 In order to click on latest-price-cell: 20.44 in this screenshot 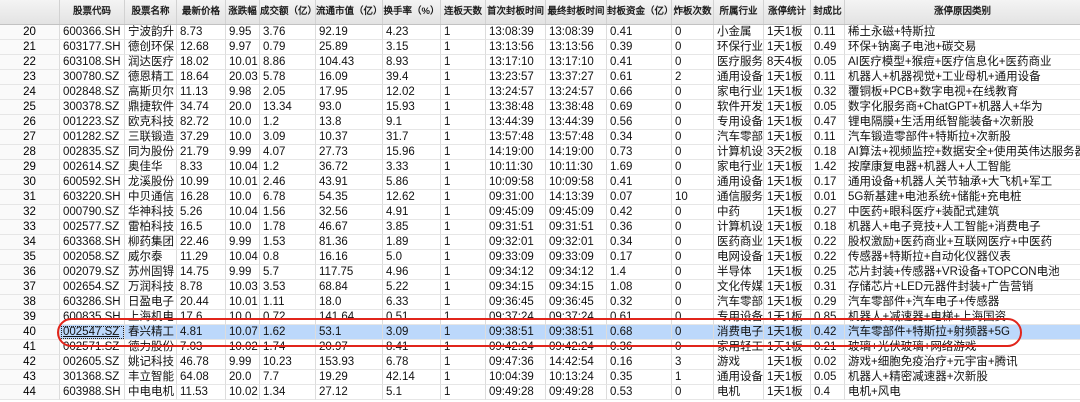, I will do `click(201, 302)`.